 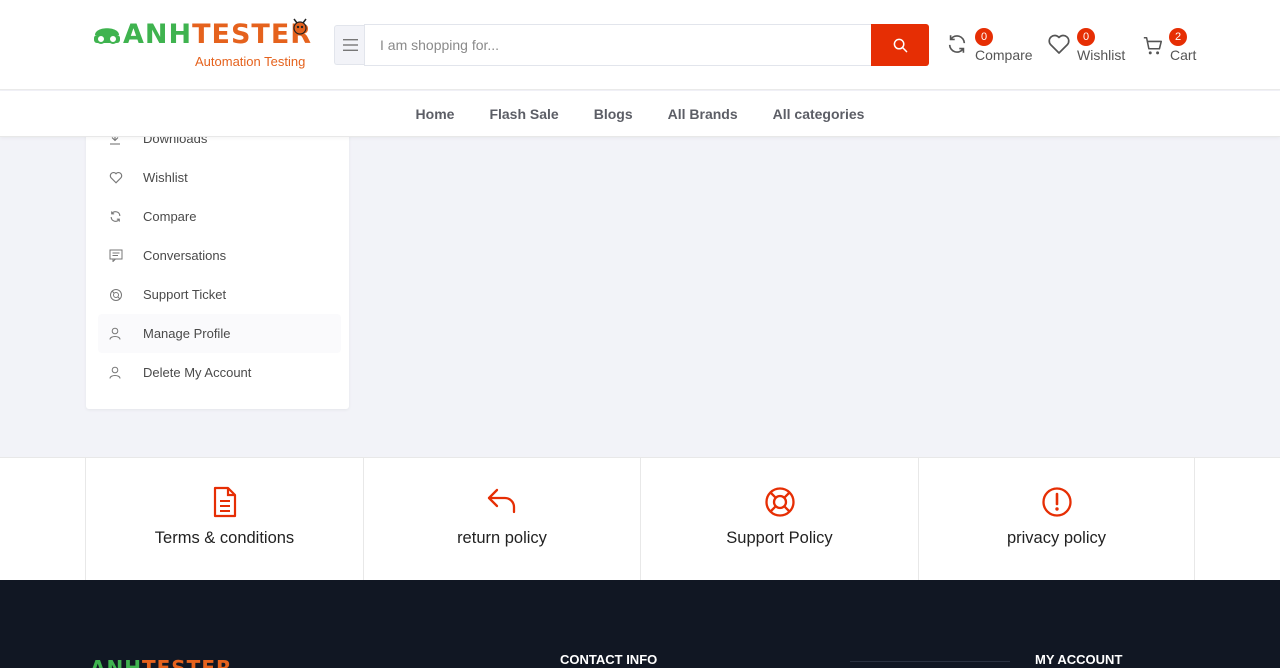 I want to click on alert-circle-icon, so click(x=1056, y=502).